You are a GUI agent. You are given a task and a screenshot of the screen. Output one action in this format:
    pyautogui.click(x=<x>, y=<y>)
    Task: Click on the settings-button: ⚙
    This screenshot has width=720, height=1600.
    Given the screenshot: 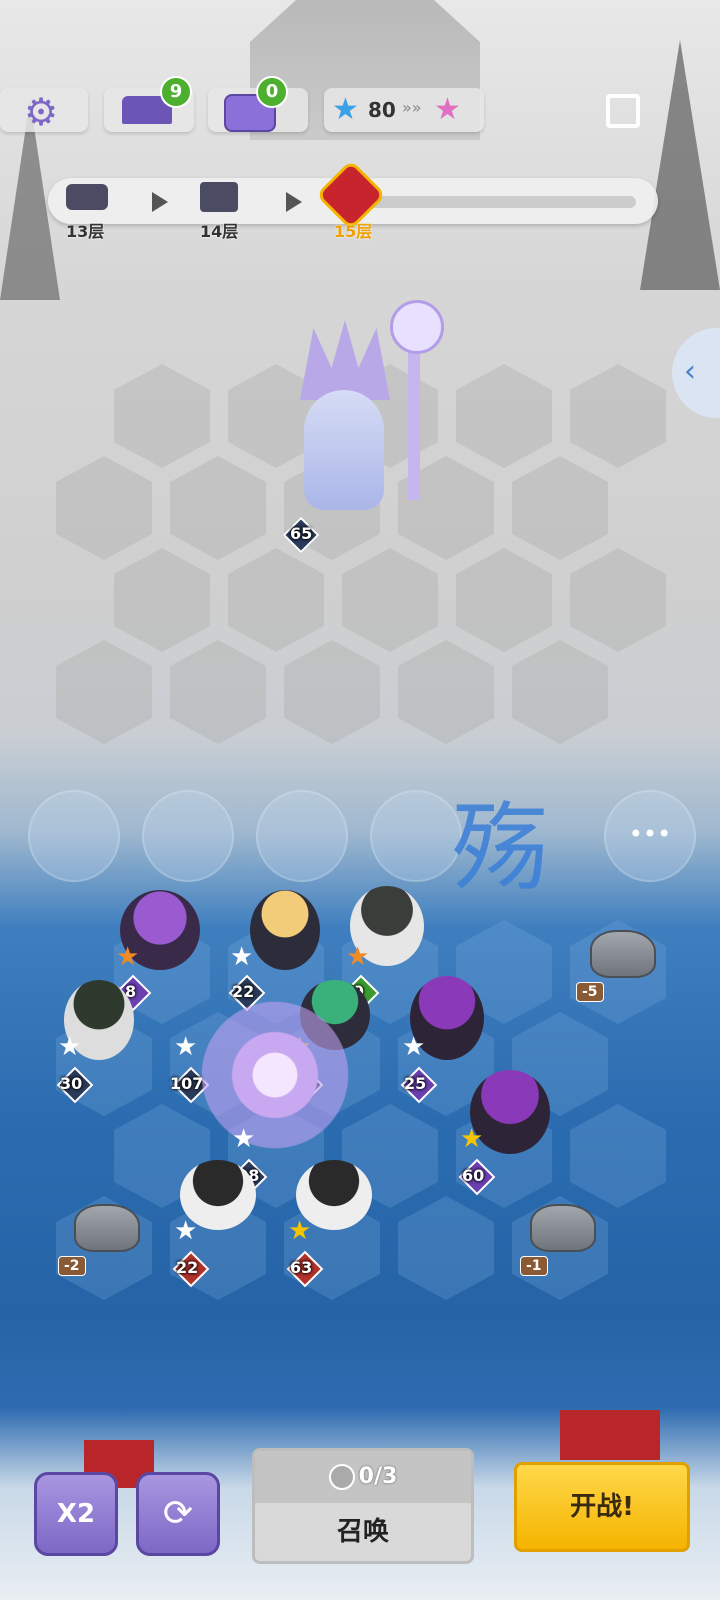 What is the action you would take?
    pyautogui.click(x=44, y=111)
    